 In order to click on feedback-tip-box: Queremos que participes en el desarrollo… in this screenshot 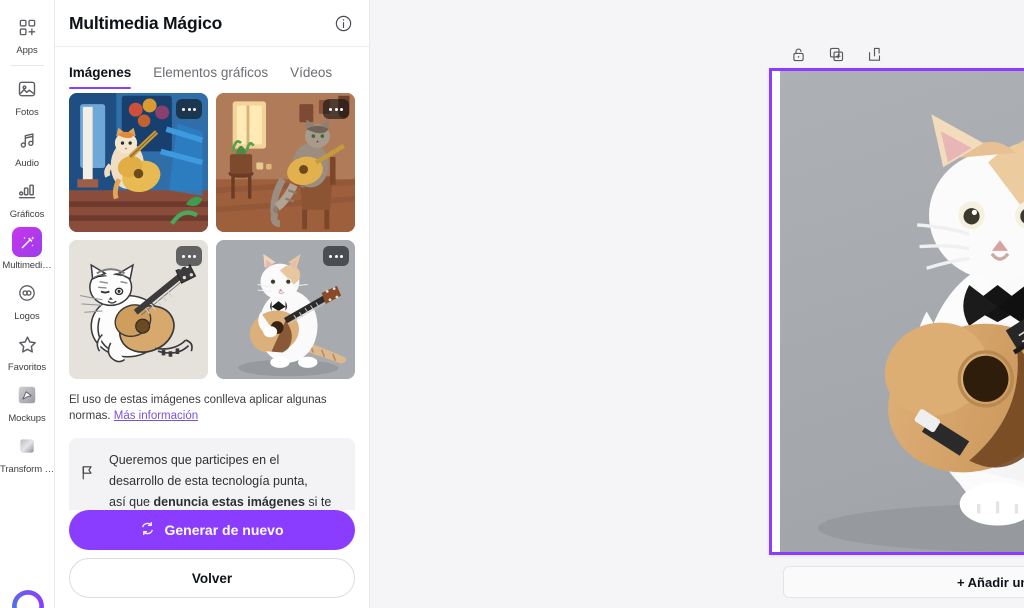, I will do `click(212, 474)`.